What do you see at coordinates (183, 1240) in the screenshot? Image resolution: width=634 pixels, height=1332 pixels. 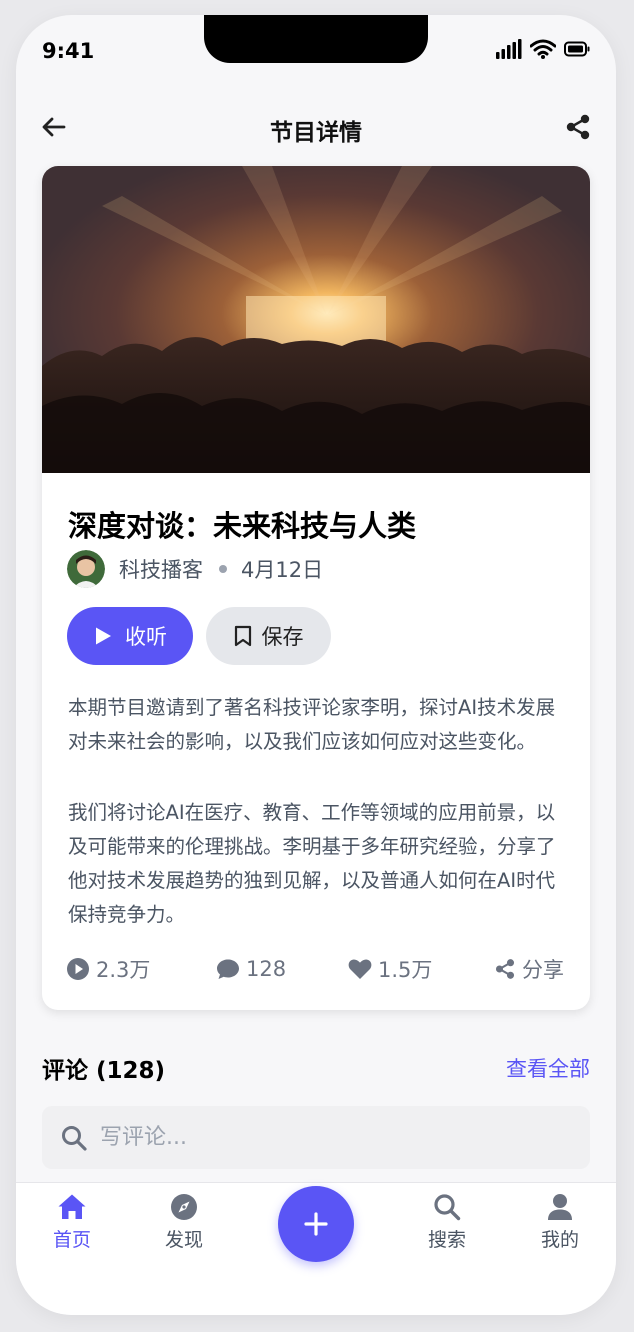 I see `tab-discover-label: 发现` at bounding box center [183, 1240].